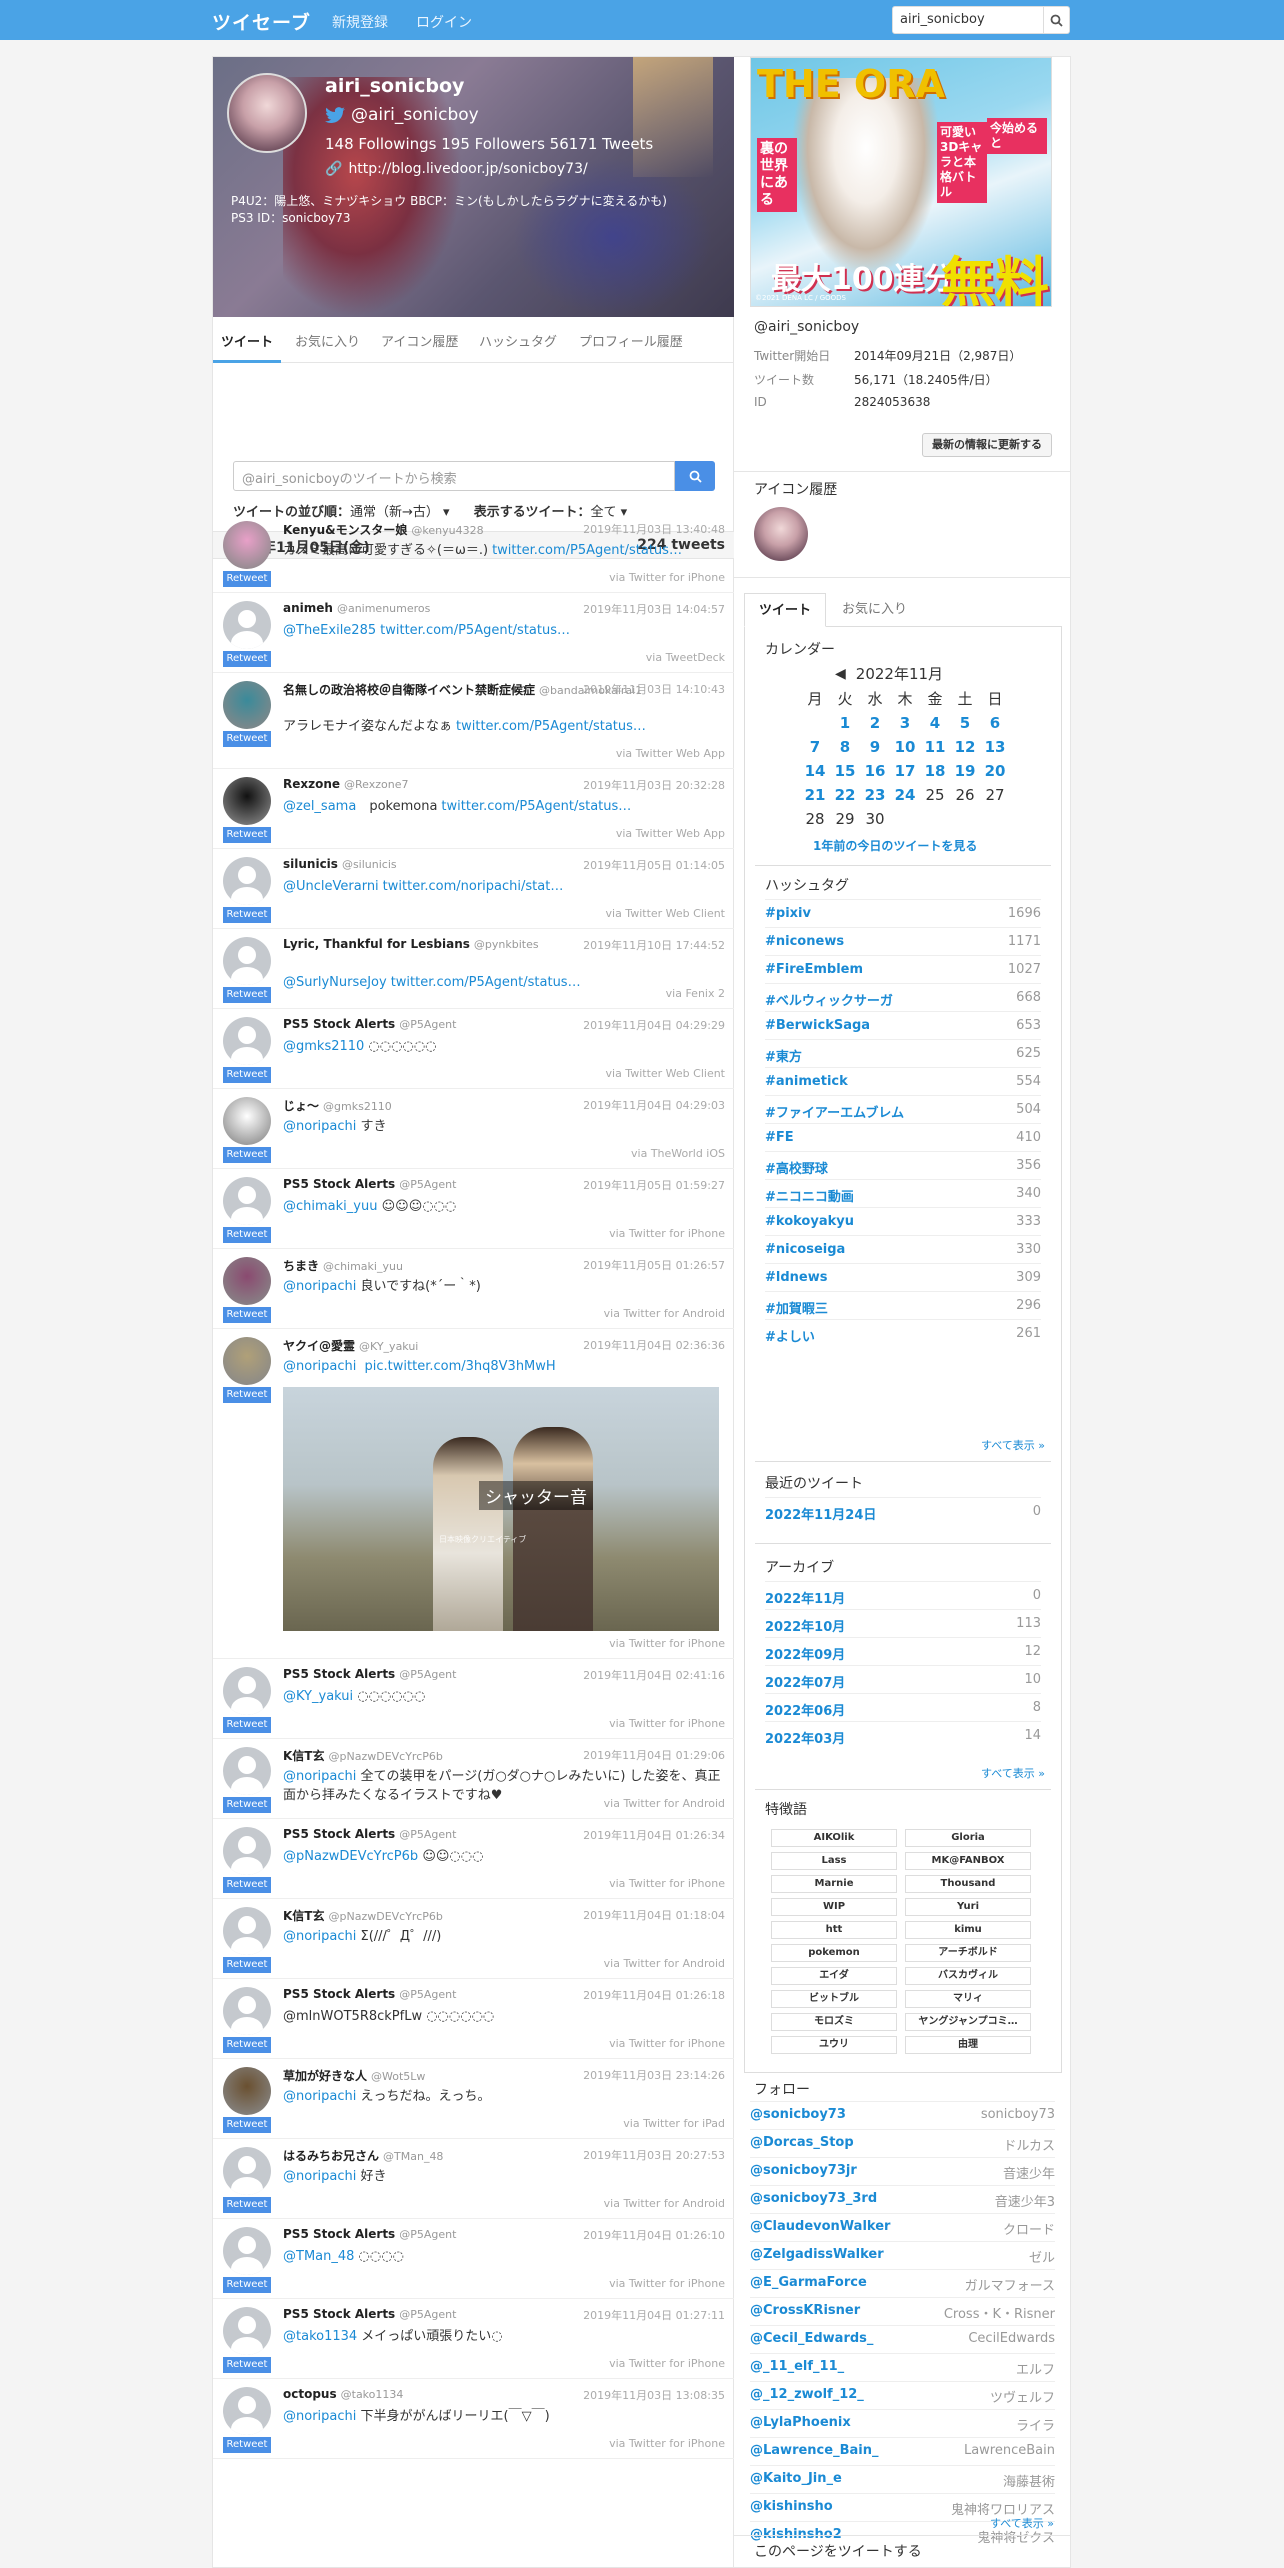  Describe the element at coordinates (318, 1696) in the screenshot. I see `tweet-mention: @KY_yakui` at that location.